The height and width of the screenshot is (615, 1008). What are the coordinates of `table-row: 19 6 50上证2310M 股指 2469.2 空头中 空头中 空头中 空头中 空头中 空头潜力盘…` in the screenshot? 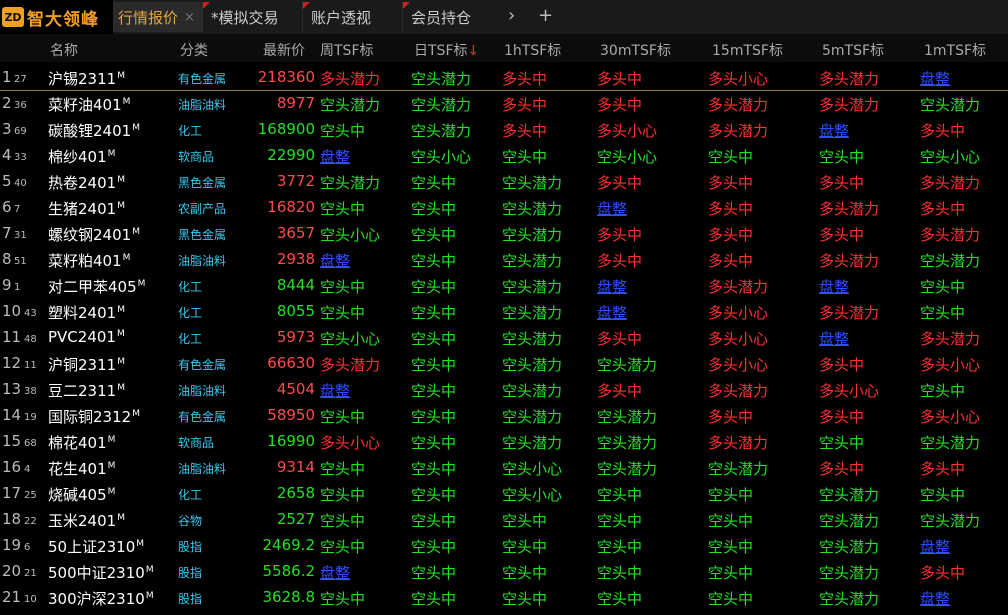 It's located at (504, 545).